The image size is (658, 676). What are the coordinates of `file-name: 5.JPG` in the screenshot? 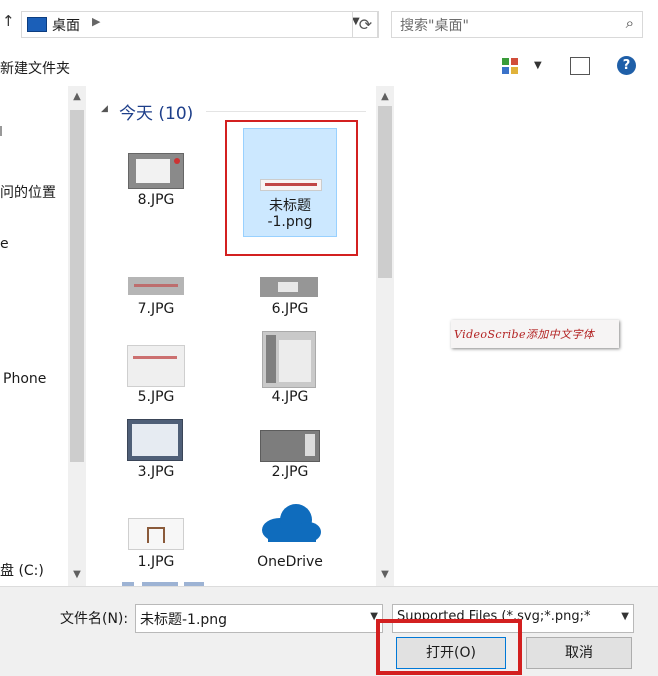 It's located at (156, 397).